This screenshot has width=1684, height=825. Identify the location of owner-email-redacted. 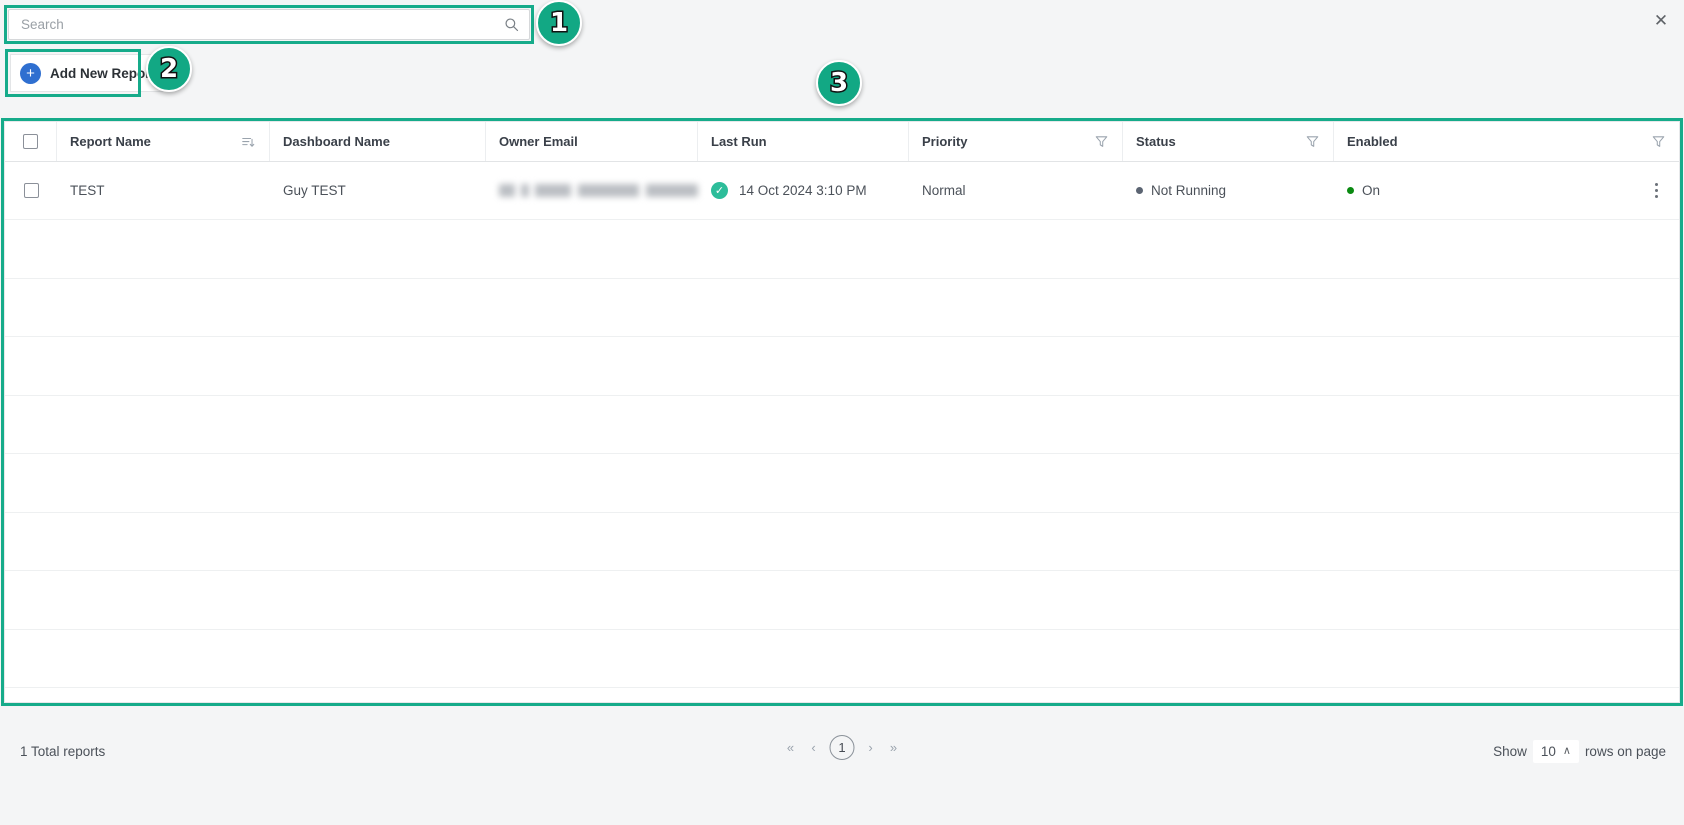
(598, 190).